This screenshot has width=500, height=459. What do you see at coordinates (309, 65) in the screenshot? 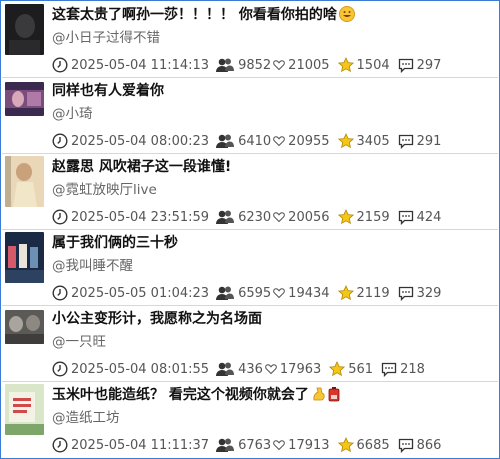
I see `like-count: 21005` at bounding box center [309, 65].